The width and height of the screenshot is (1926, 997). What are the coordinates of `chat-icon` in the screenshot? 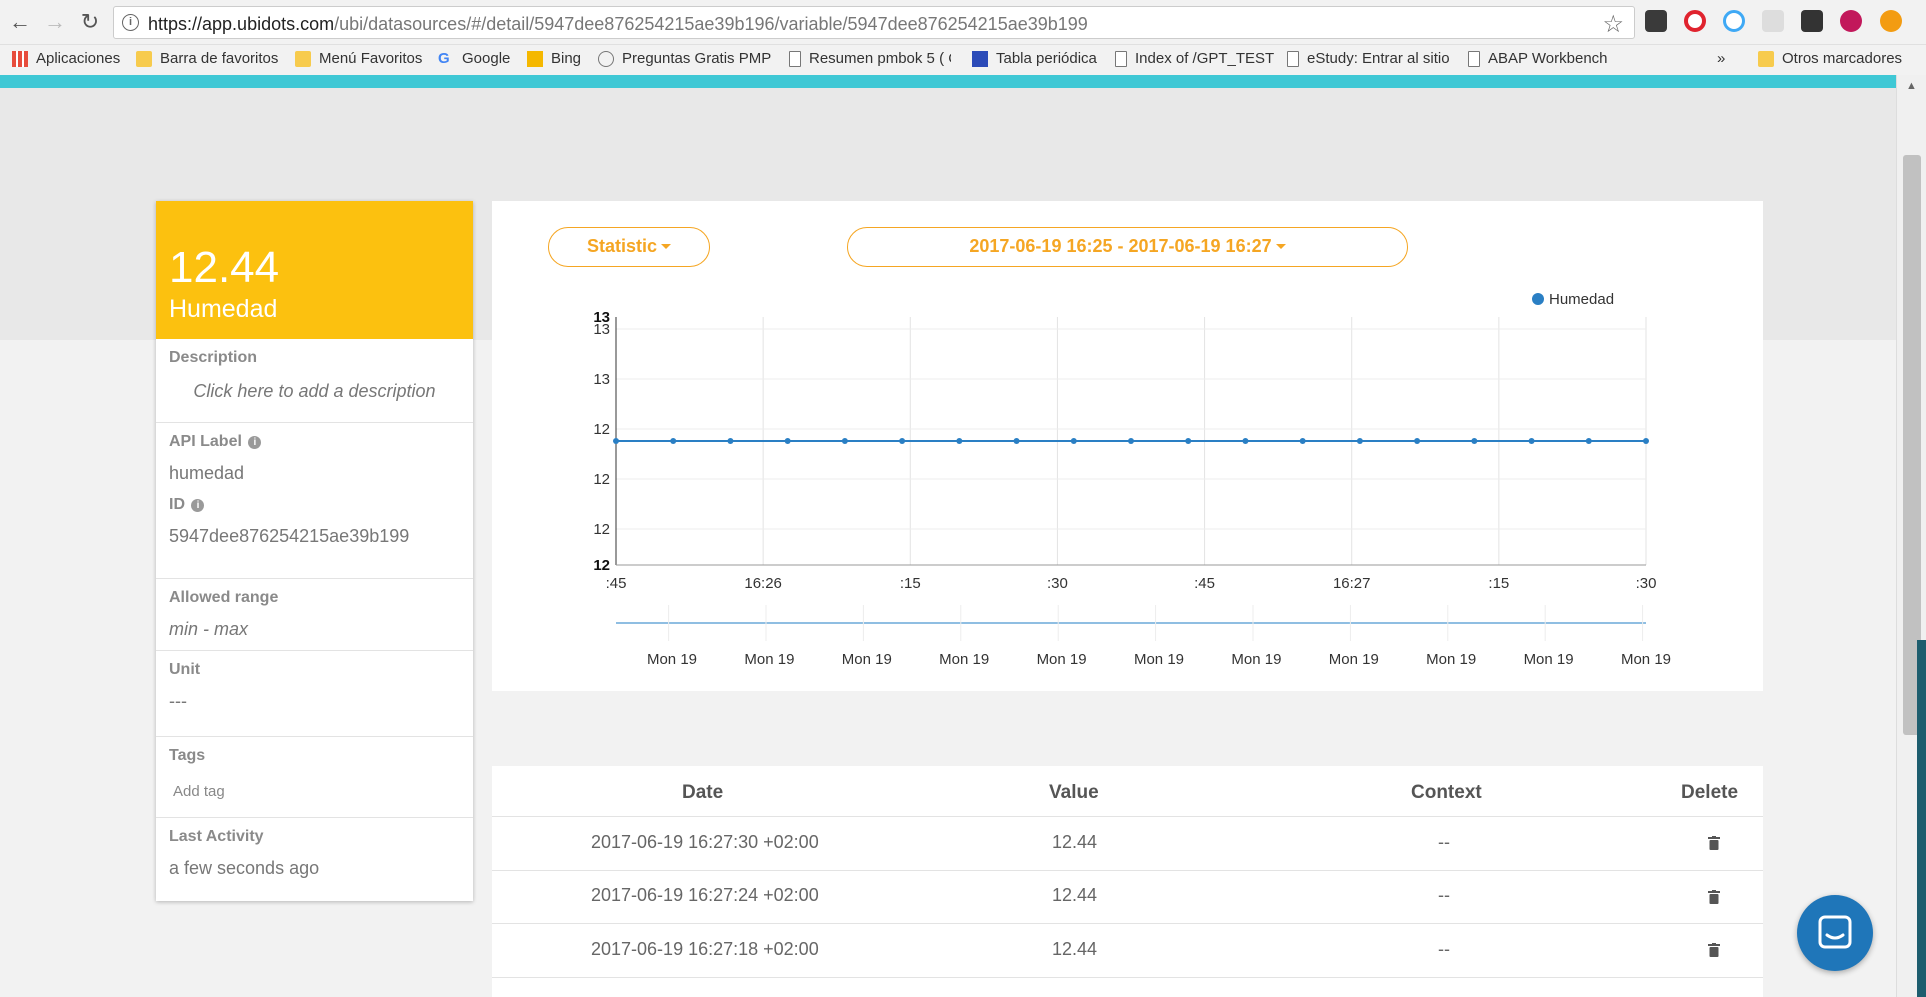 It's located at (1835, 932).